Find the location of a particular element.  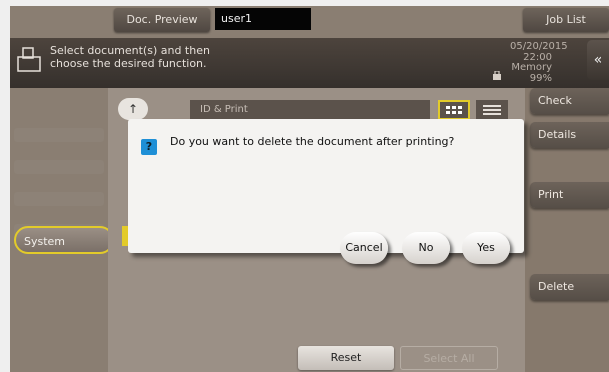

list-icon is located at coordinates (492, 110).